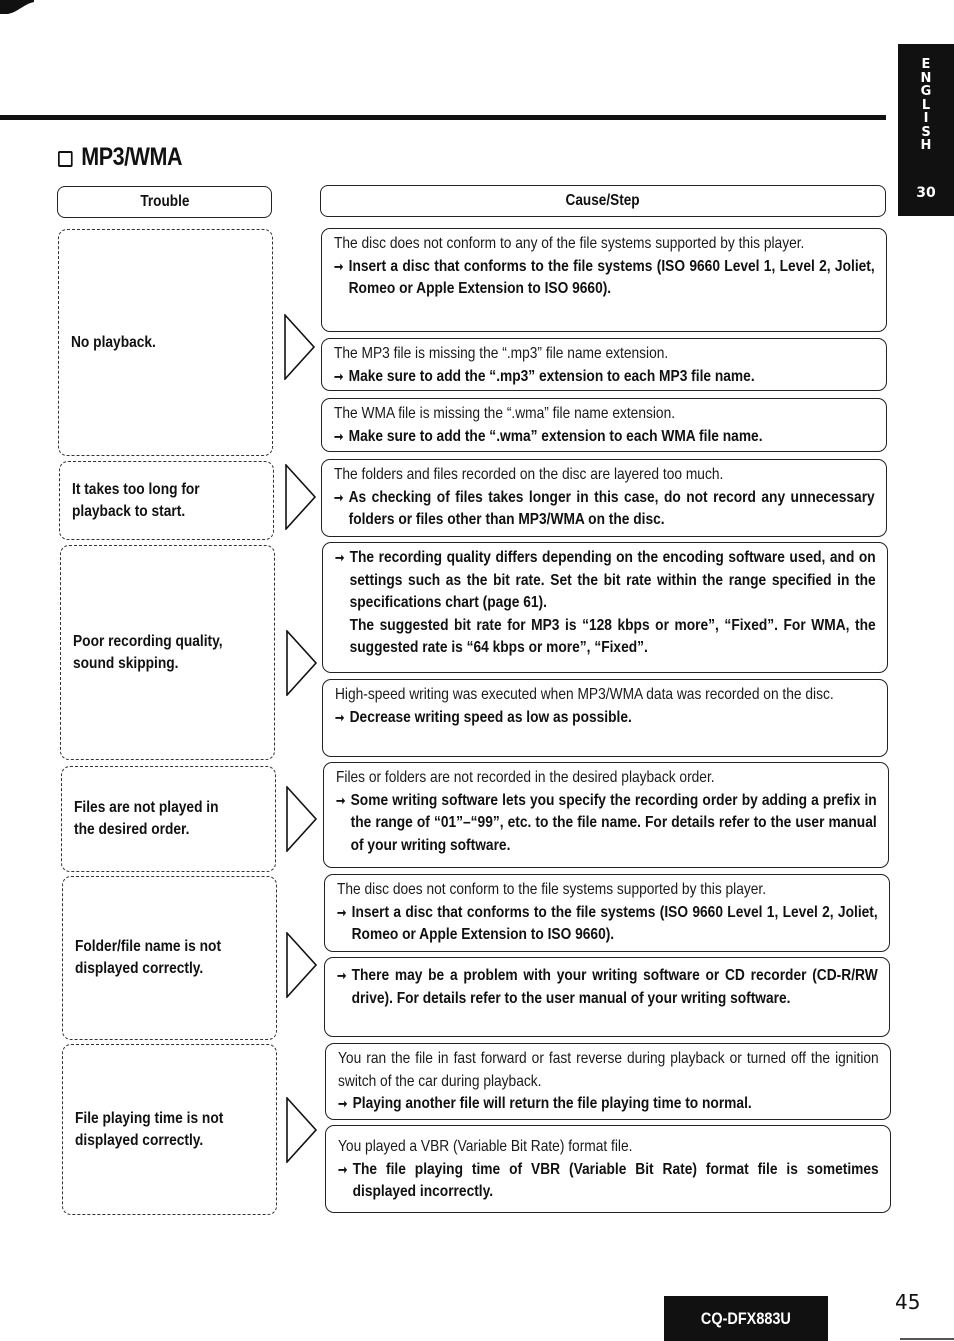 The width and height of the screenshot is (954, 1341). Describe the element at coordinates (926, 193) in the screenshot. I see `section-number: 30` at that location.